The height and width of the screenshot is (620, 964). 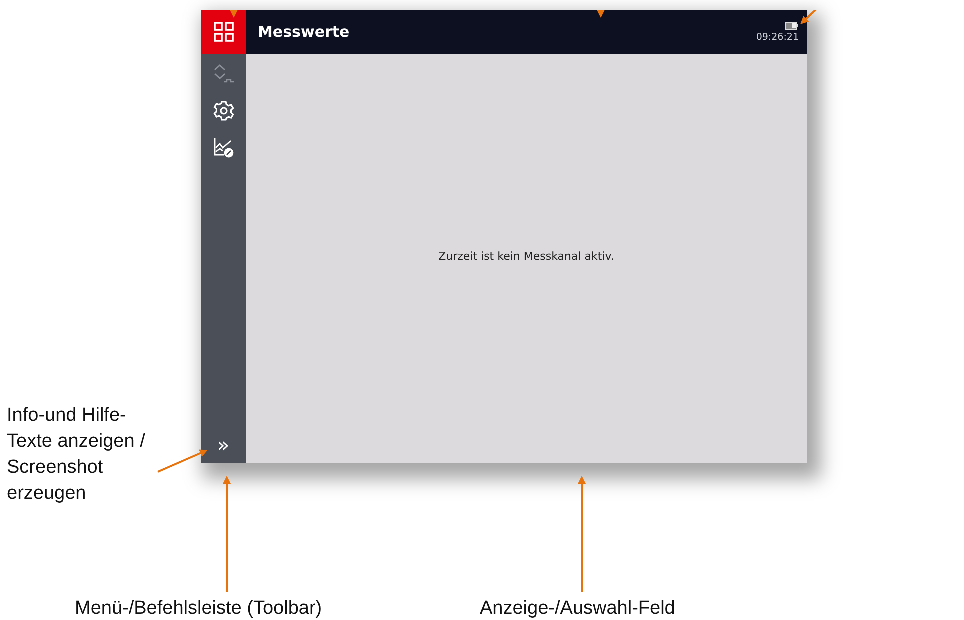 What do you see at coordinates (198, 608) in the screenshot?
I see `callout-text: Menü-/Befehlsleiste (Toolbar)` at bounding box center [198, 608].